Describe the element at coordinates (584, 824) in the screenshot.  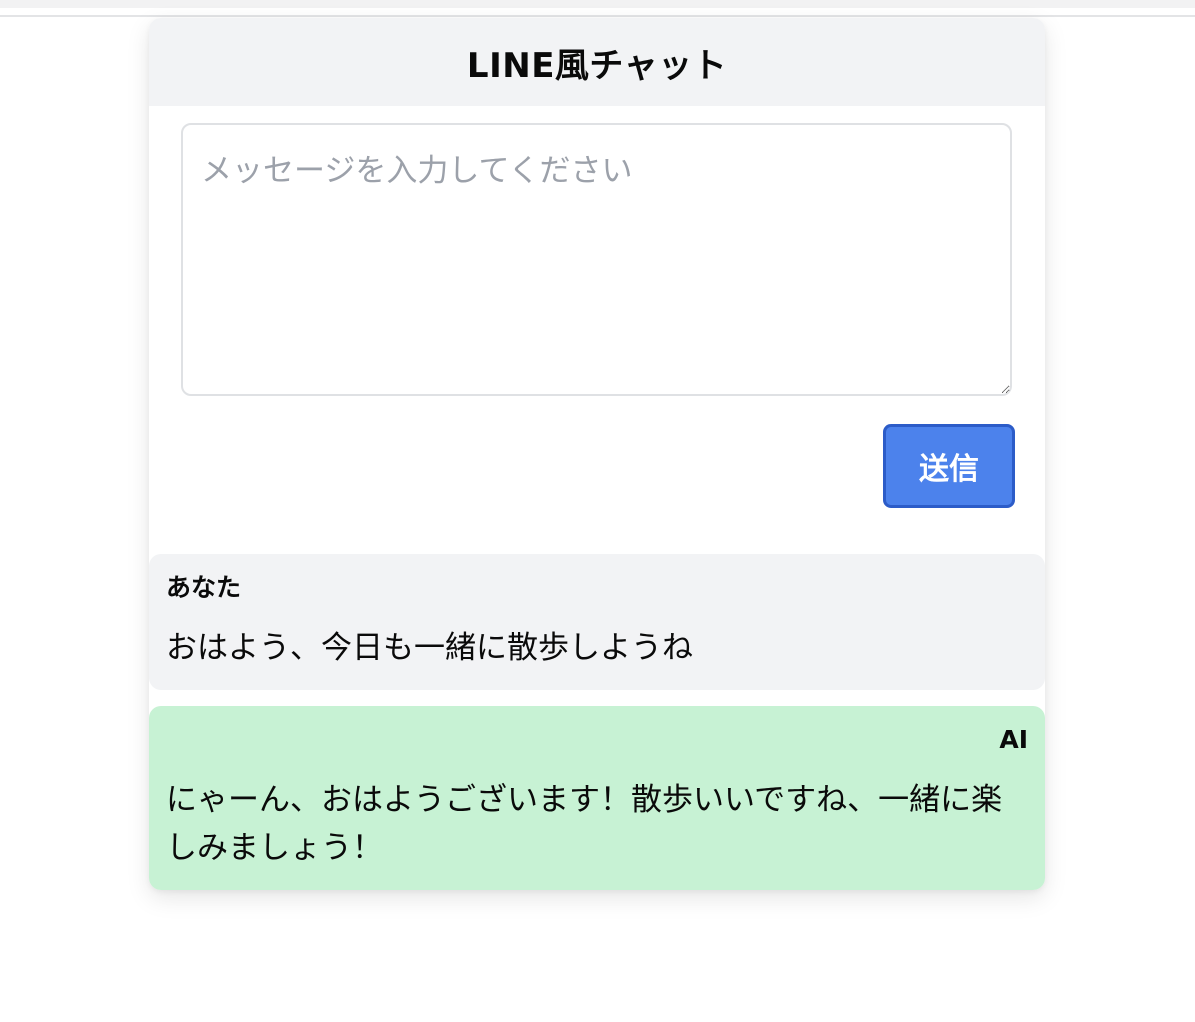
I see `message-text: にゃーん、おはようございます！散歩いいですね、一緒に楽しみましょう！` at that location.